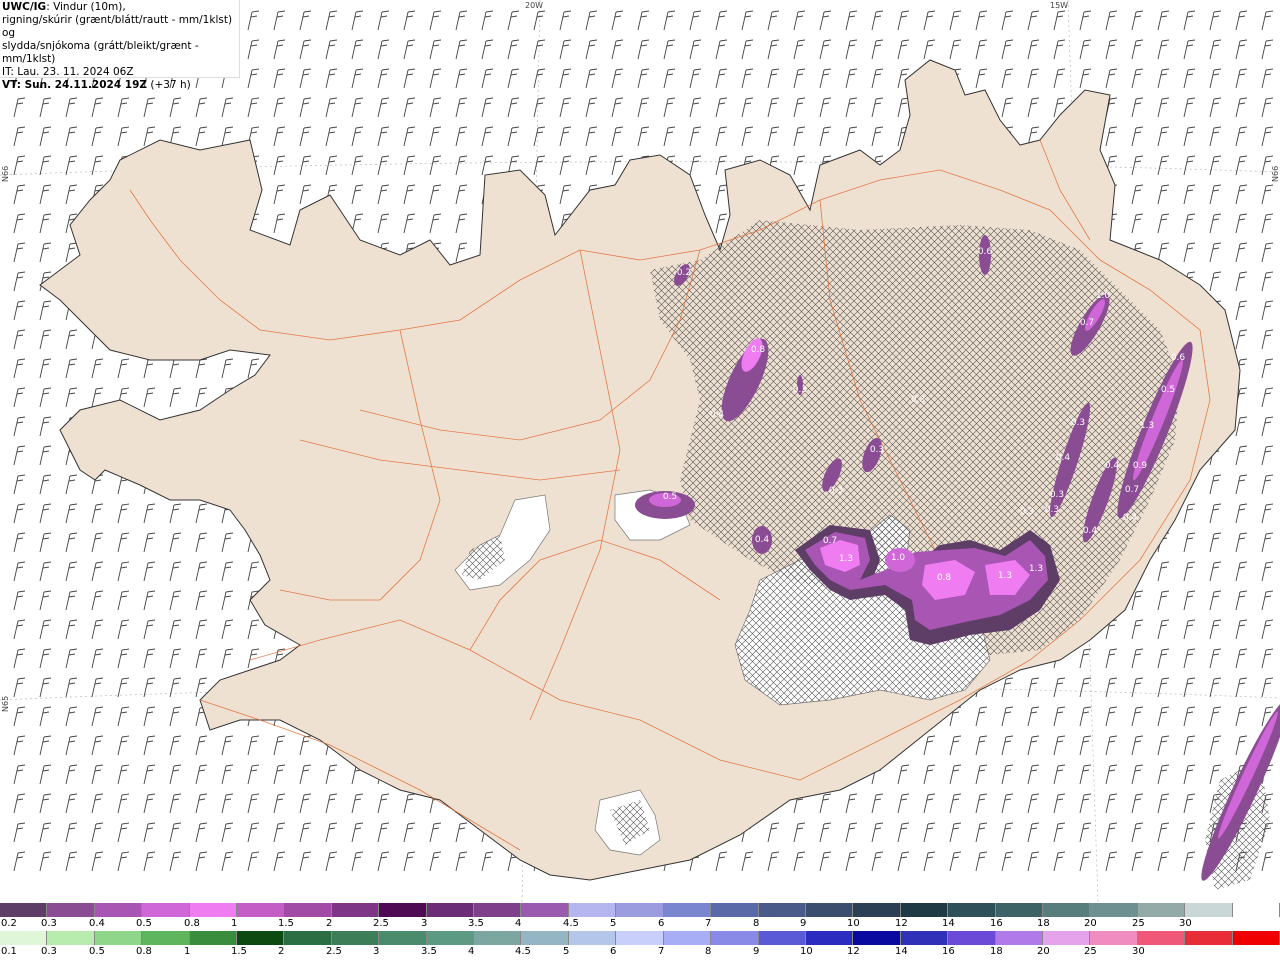 This screenshot has height=960, width=1280. I want to click on snow-color-scale, so click(640, 910).